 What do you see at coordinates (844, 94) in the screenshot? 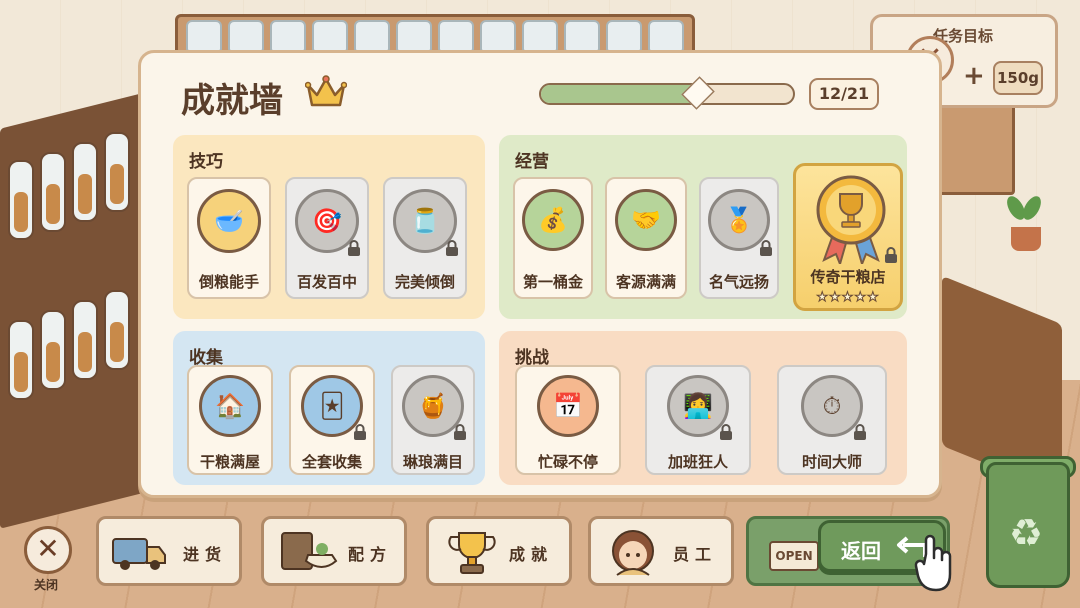
I see `progress-count: 12/21` at bounding box center [844, 94].